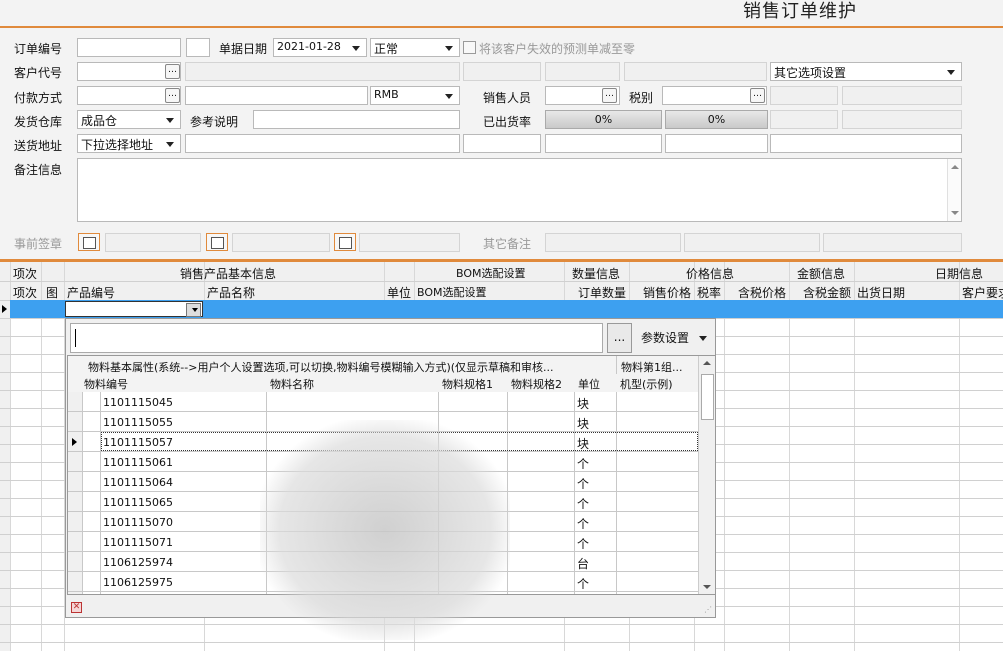 This screenshot has width=1003, height=651. I want to click on material-code-cell: 1101115045, so click(138, 402).